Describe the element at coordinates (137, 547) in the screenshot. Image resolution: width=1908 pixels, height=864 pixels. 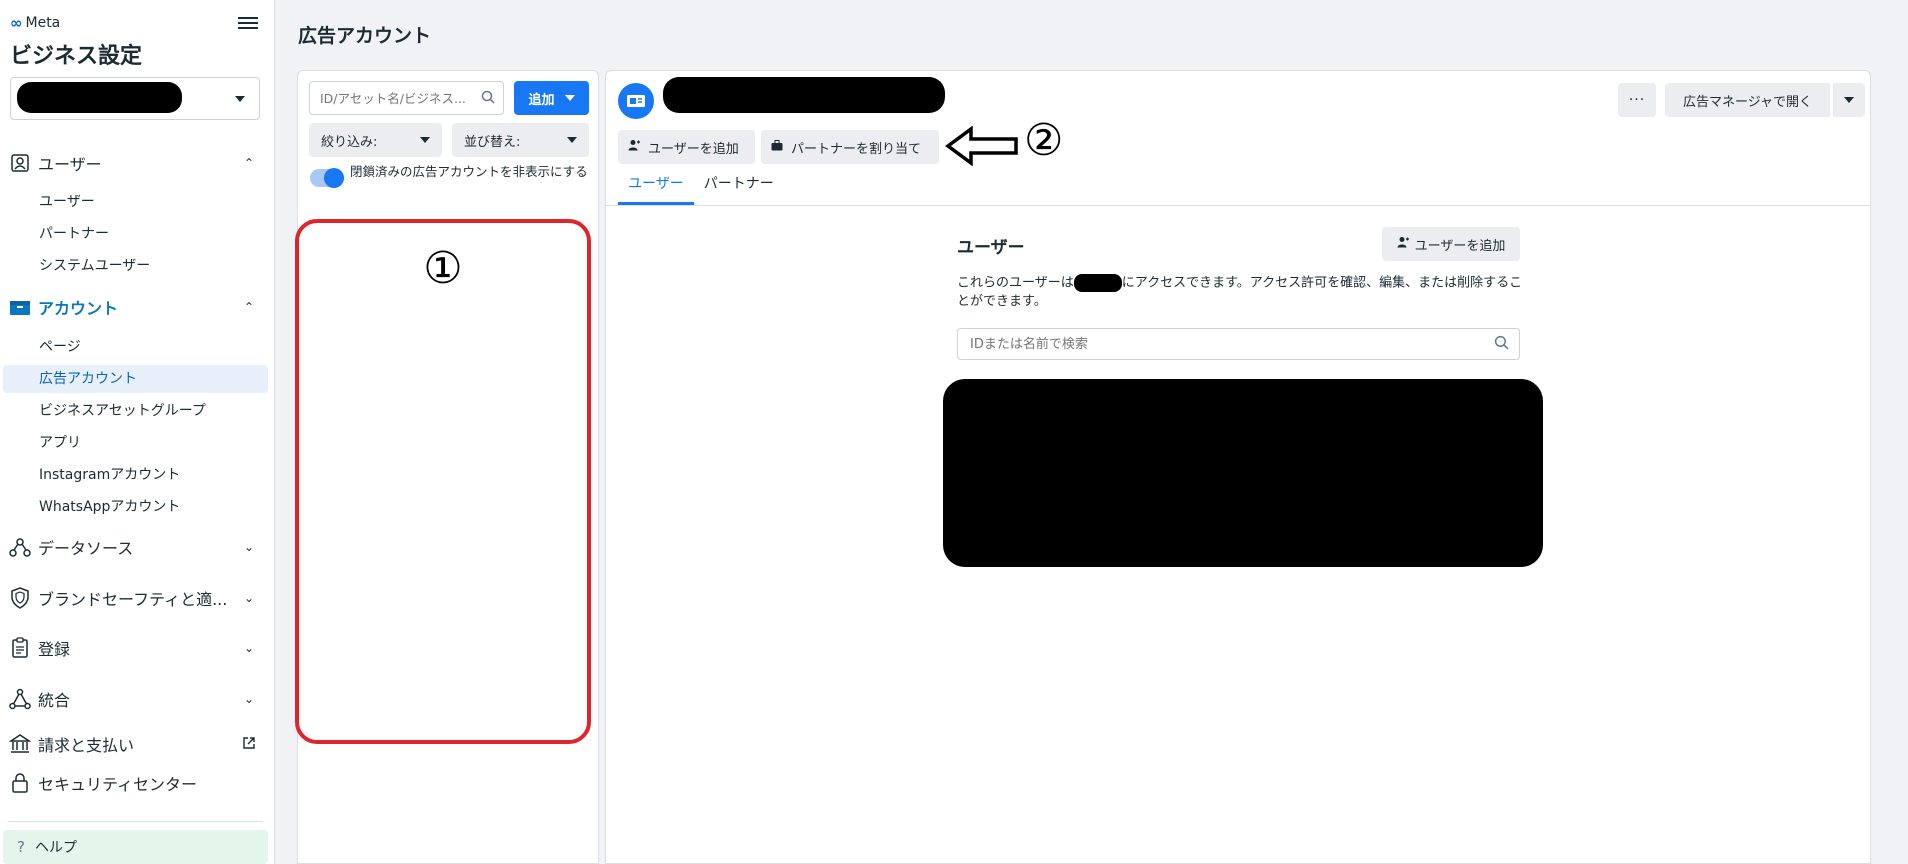
I see `sidebar-section-data-sources: データソース ⌄` at that location.